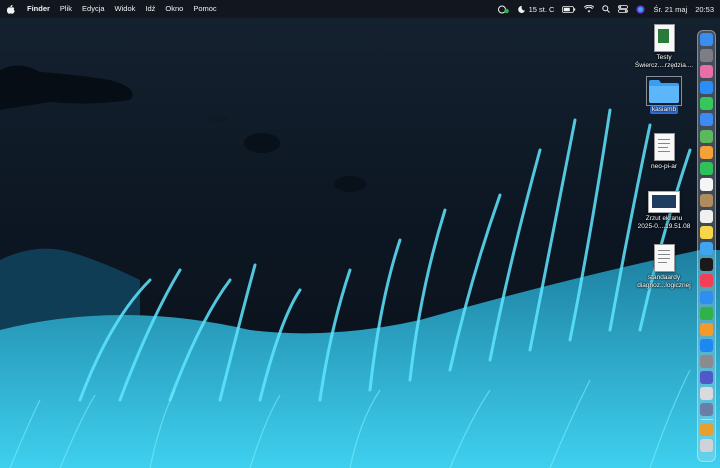 The width and height of the screenshot is (720, 468). I want to click on desktop-item-label: Zrzut ekranu 2025-0....19.51.08, so click(664, 222).